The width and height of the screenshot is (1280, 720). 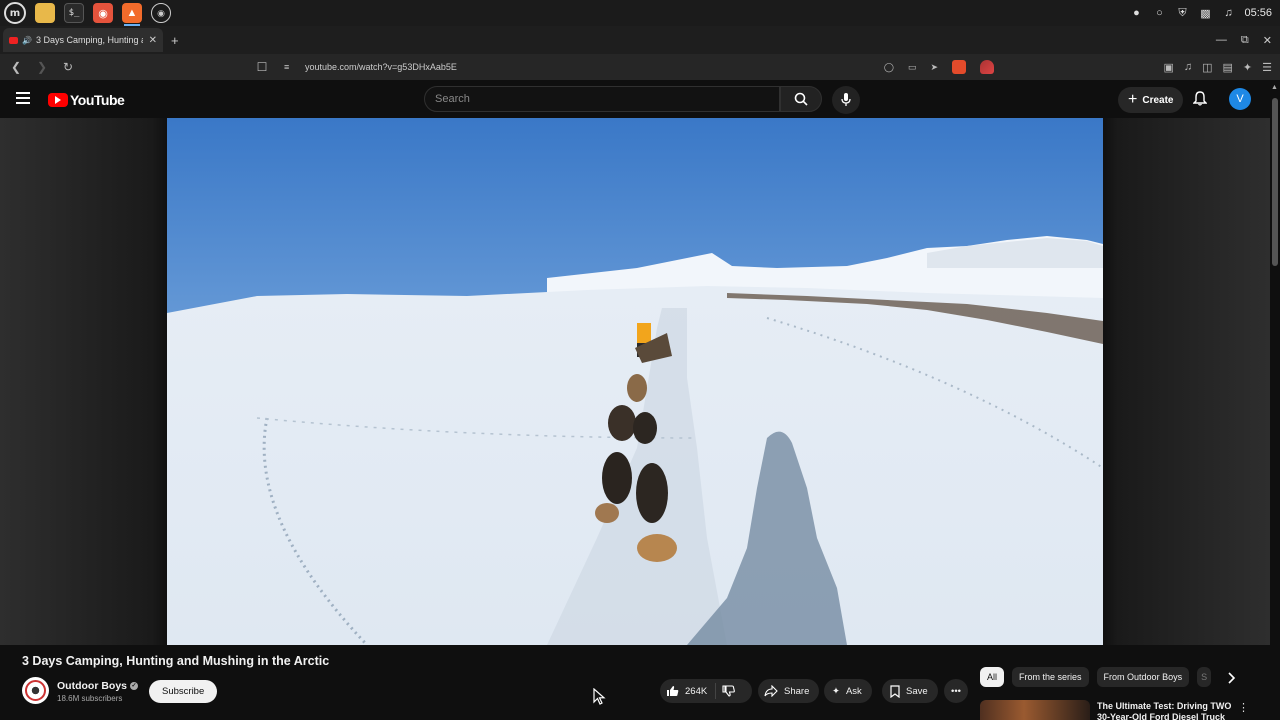 What do you see at coordinates (1205, 13) in the screenshot?
I see `network-icon: ▩` at bounding box center [1205, 13].